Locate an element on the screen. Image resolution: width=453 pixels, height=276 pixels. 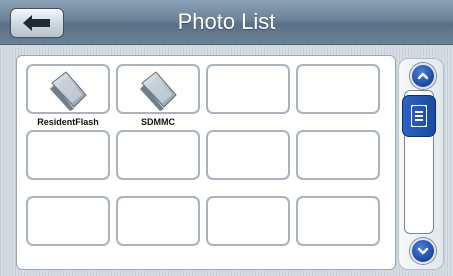
chevron-up-icon is located at coordinates (423, 76).